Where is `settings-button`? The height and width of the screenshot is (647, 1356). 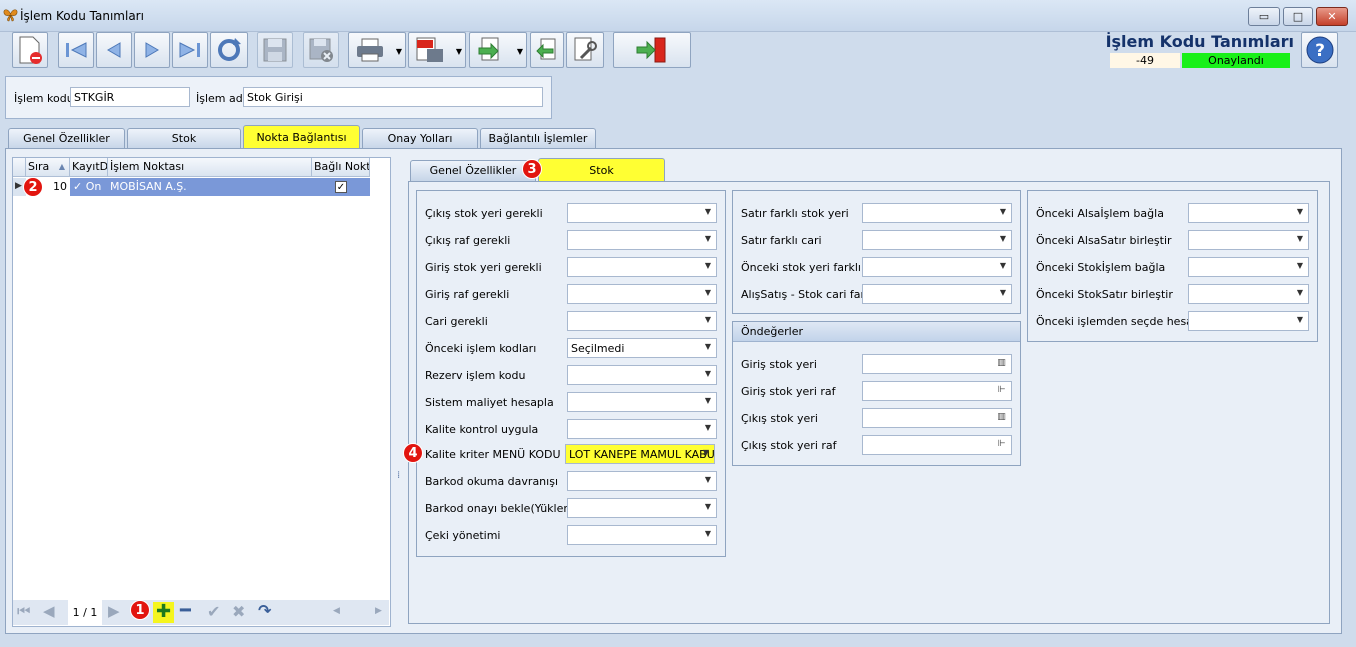
settings-button is located at coordinates (585, 50).